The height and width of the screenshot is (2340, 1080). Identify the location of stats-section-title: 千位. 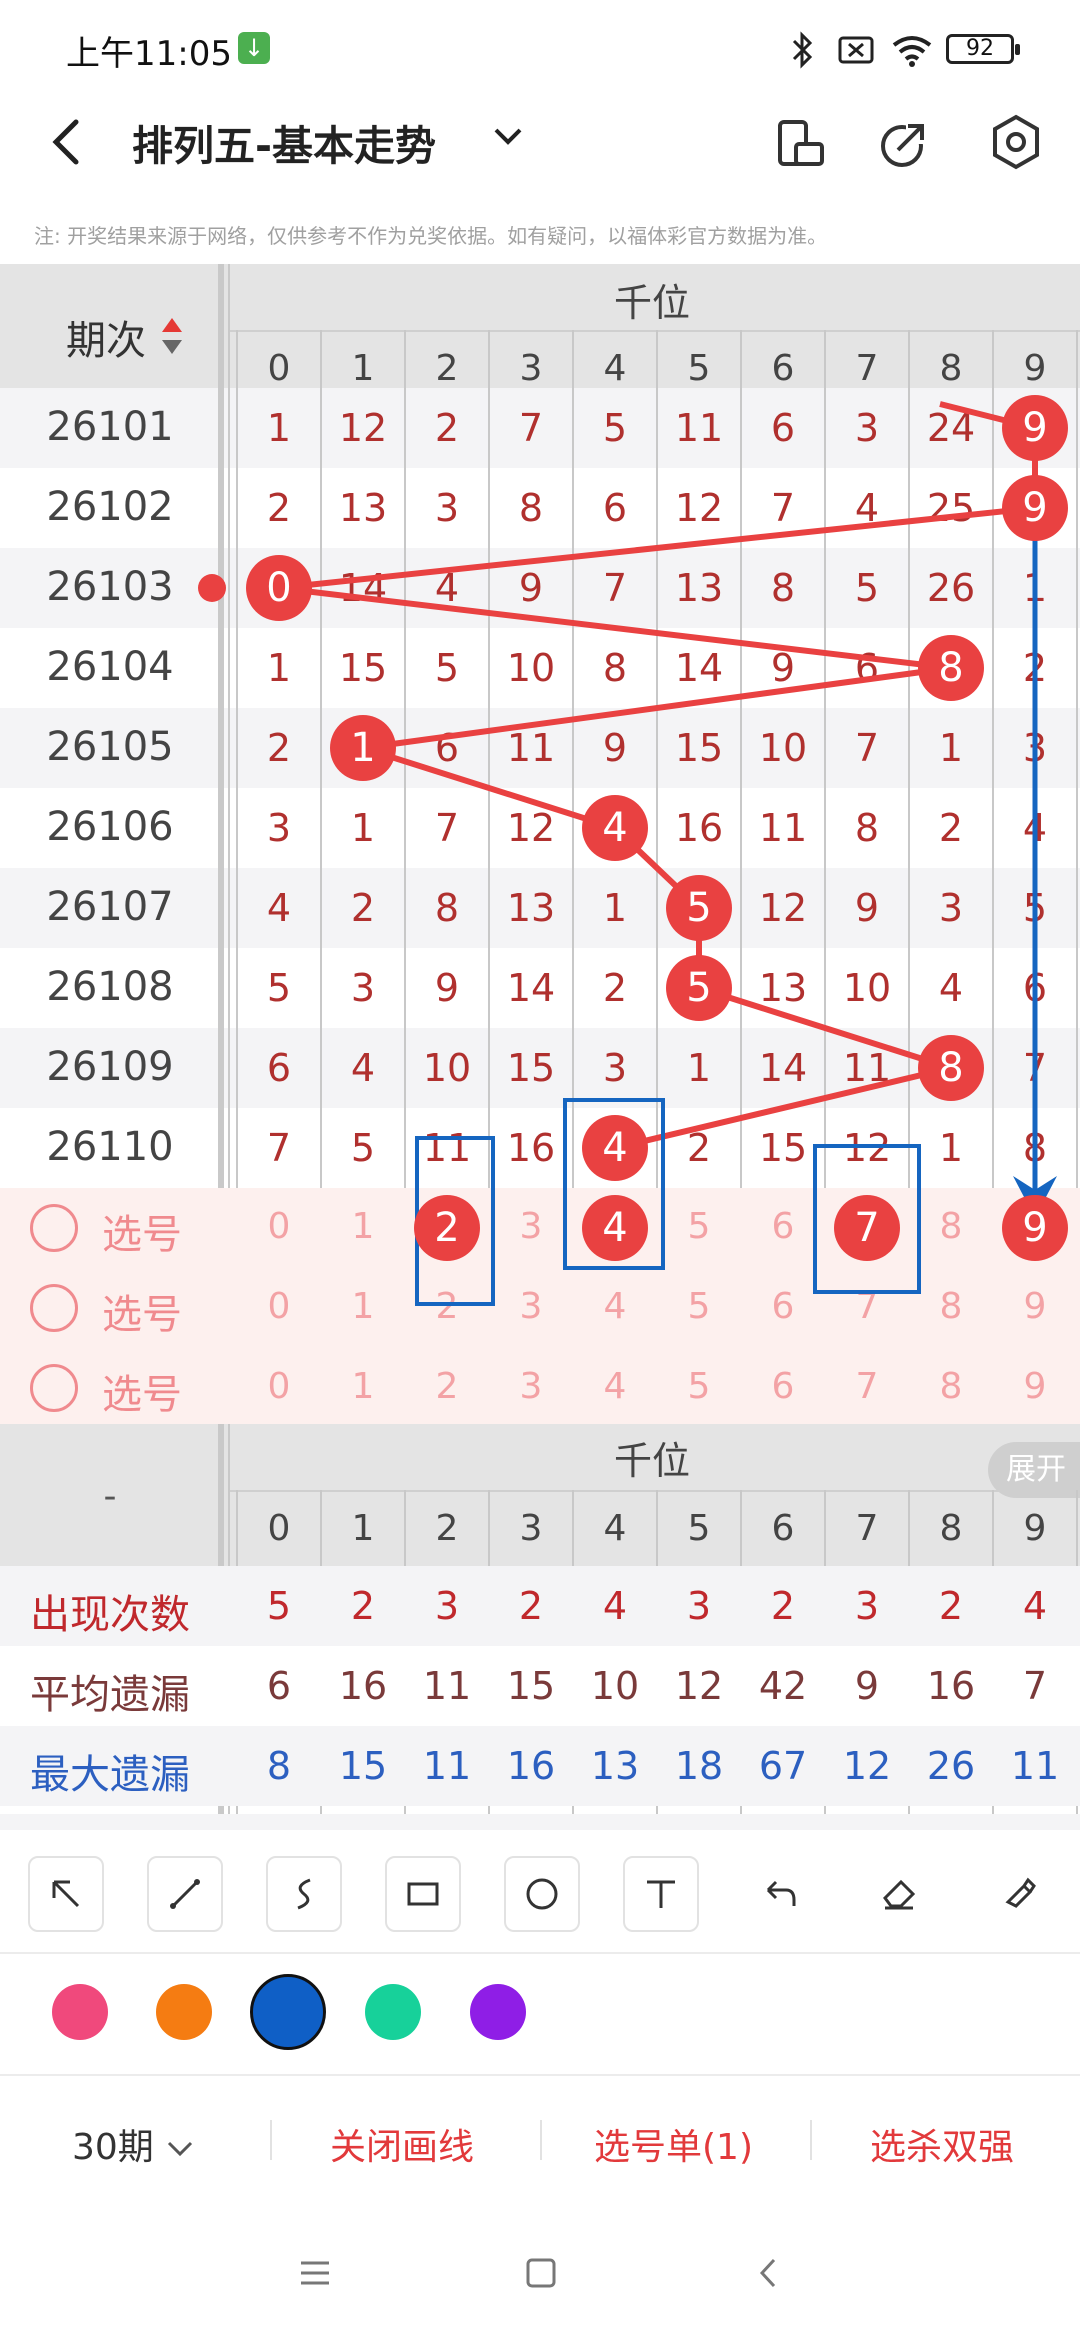
(652, 1461).